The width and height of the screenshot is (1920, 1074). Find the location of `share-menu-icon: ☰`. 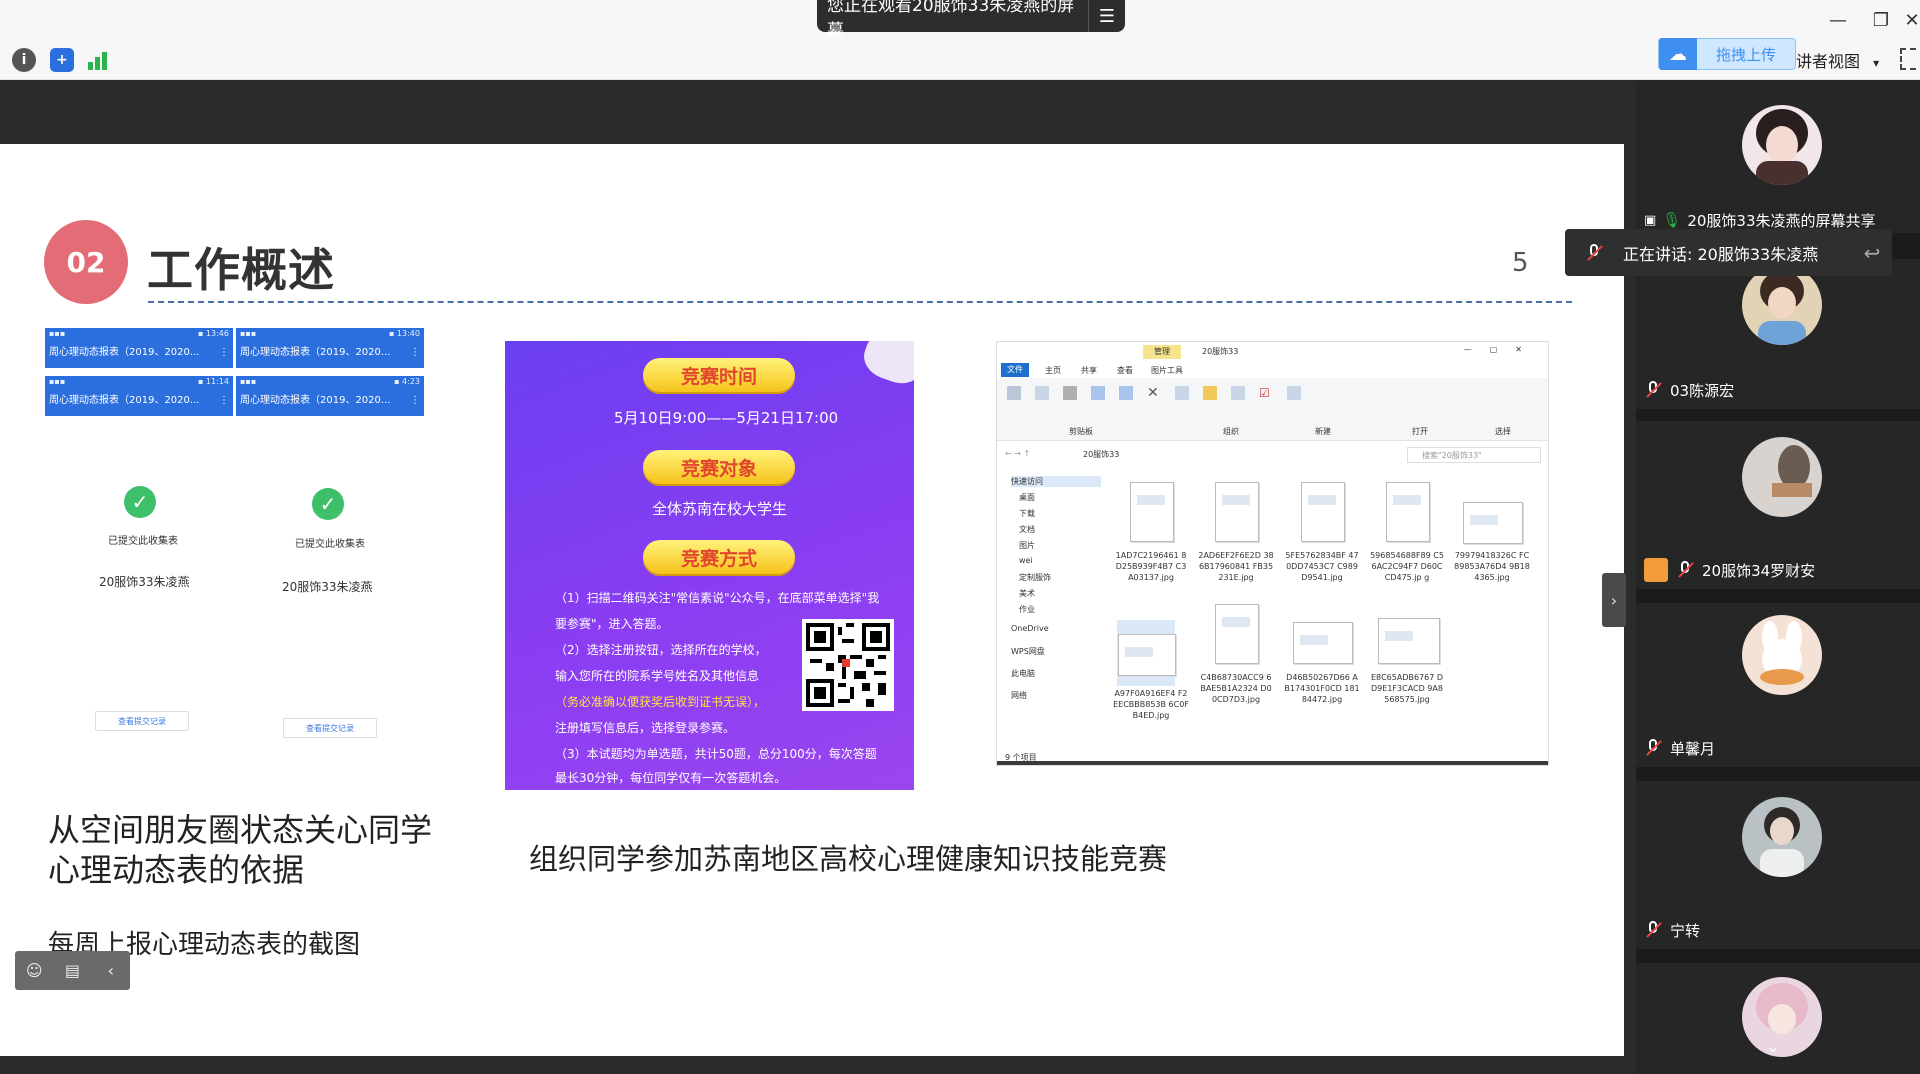

share-menu-icon: ☰ is located at coordinates (1106, 16).